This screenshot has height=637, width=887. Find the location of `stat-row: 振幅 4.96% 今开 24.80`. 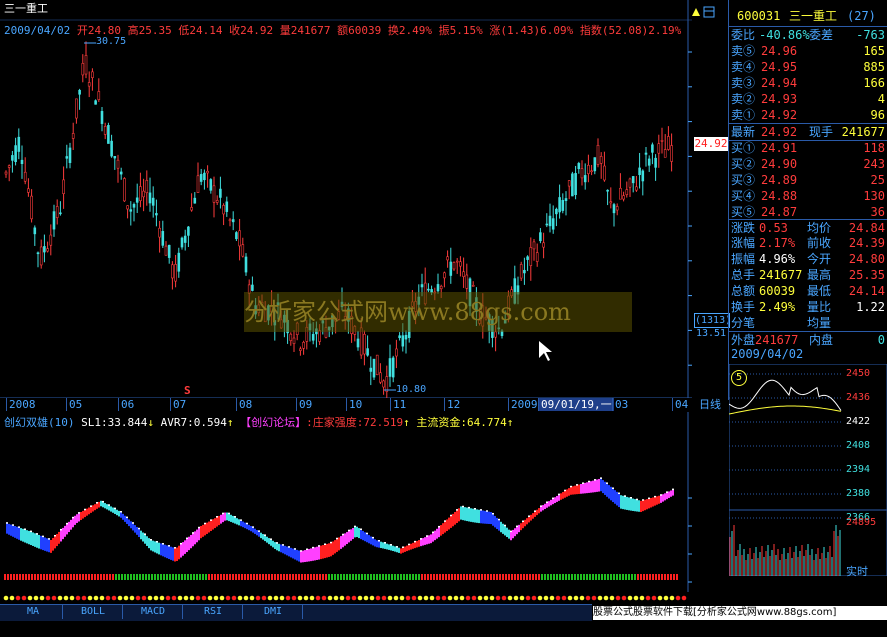

stat-row: 振幅 4.96% 今开 24.80 is located at coordinates (808, 259).